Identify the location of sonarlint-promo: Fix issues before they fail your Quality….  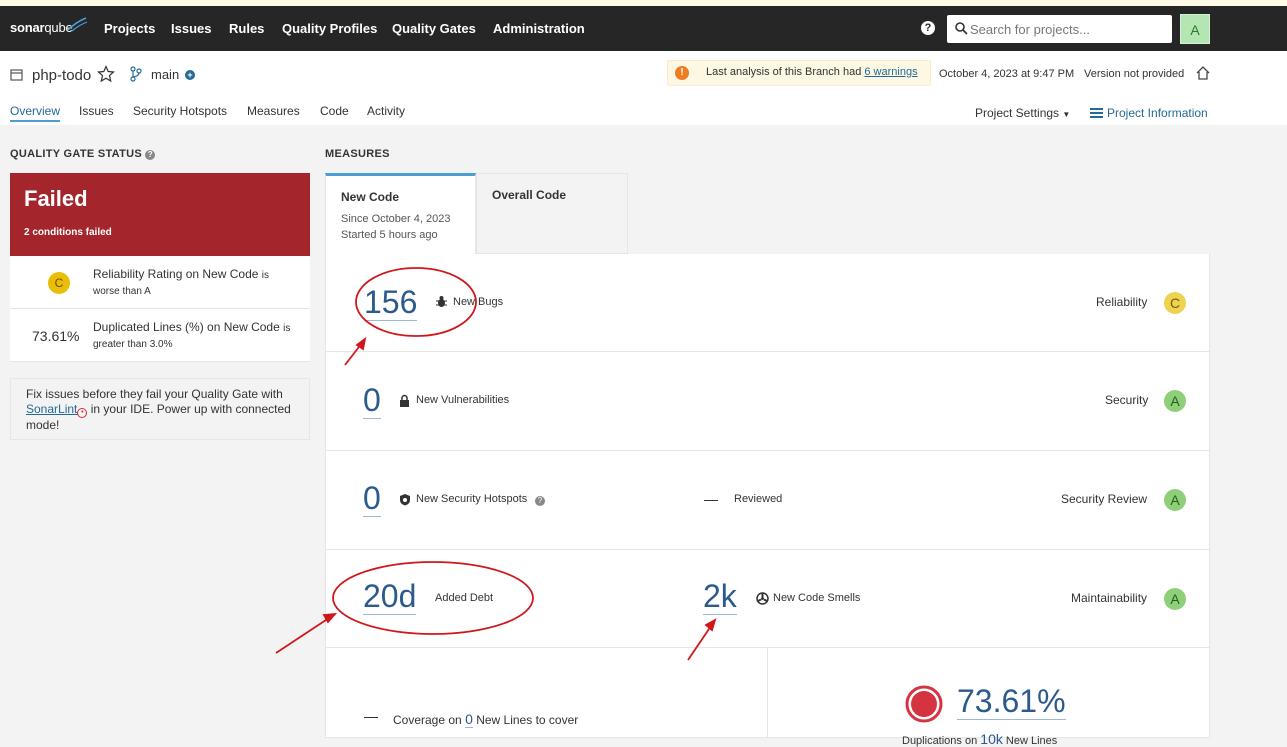
(160, 409).